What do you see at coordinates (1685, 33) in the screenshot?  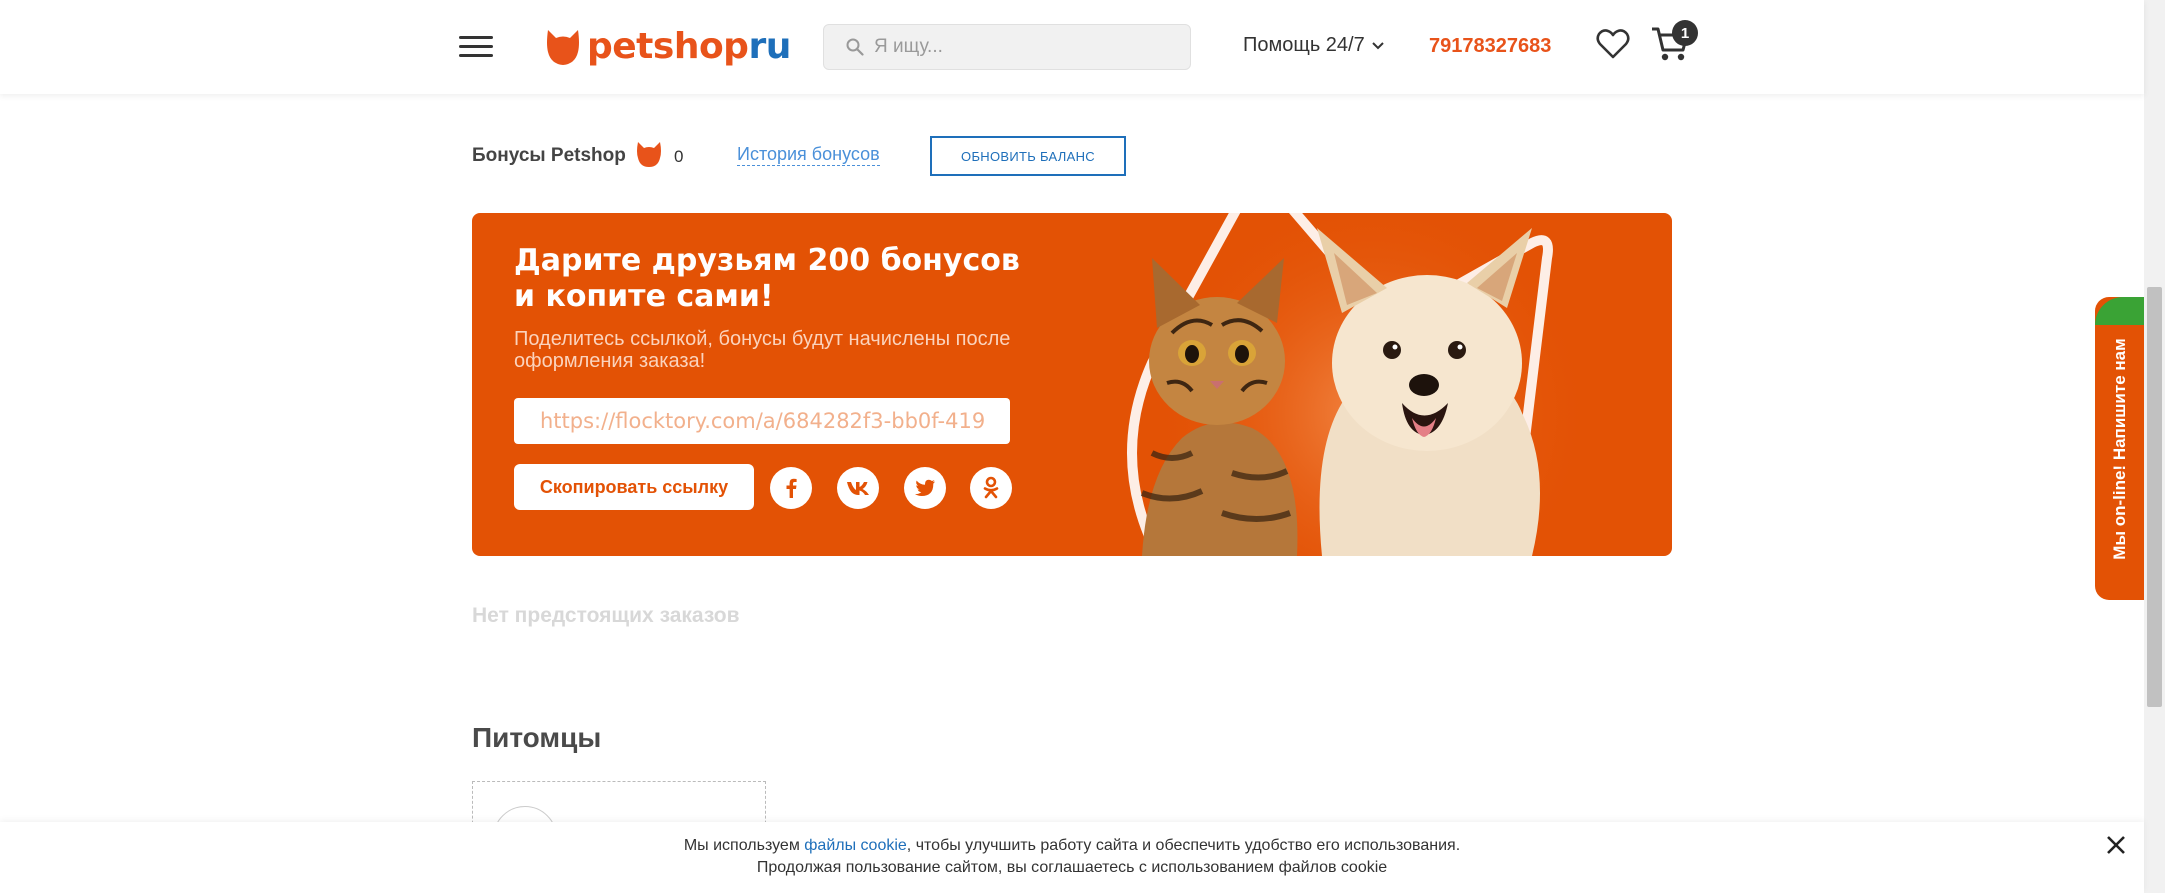 I see `cart-count-badge: 1` at bounding box center [1685, 33].